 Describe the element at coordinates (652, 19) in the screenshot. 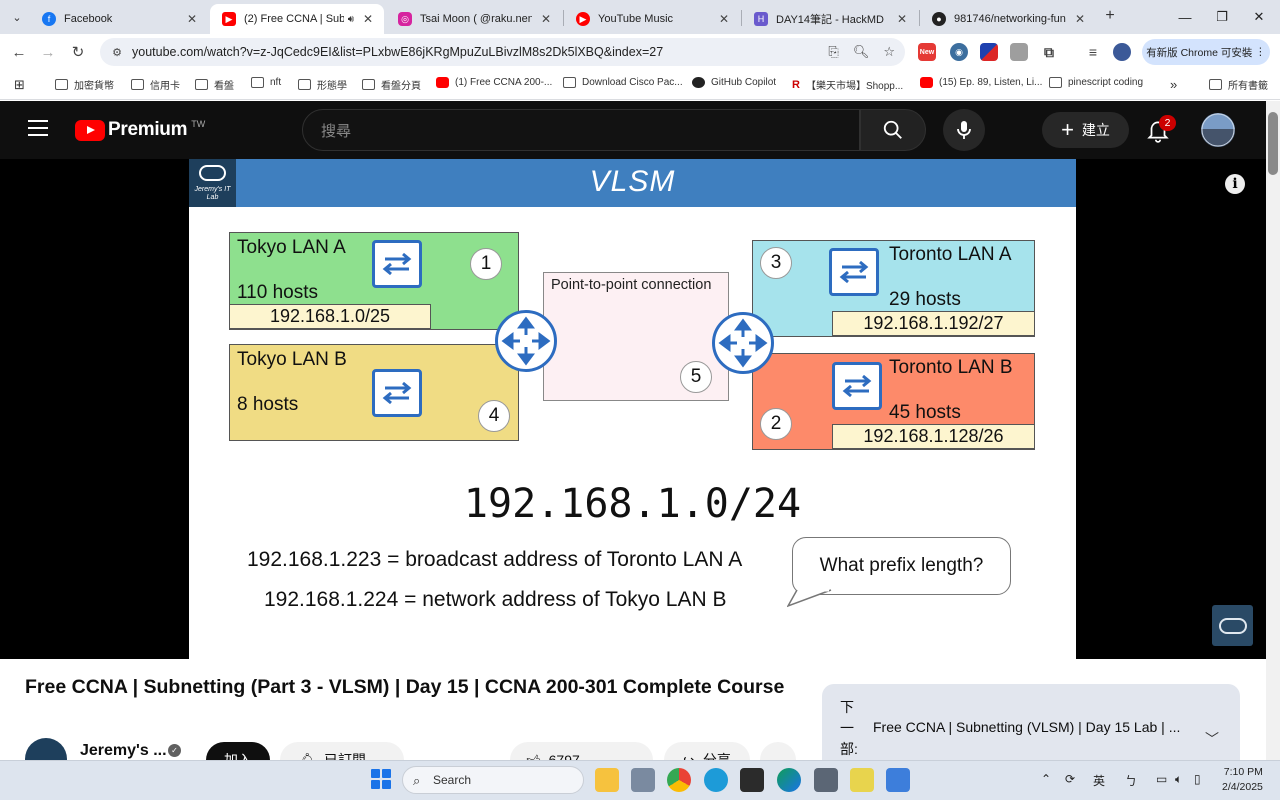

I see `tab-youtube-music: ▶ YouTube Music ✕` at that location.